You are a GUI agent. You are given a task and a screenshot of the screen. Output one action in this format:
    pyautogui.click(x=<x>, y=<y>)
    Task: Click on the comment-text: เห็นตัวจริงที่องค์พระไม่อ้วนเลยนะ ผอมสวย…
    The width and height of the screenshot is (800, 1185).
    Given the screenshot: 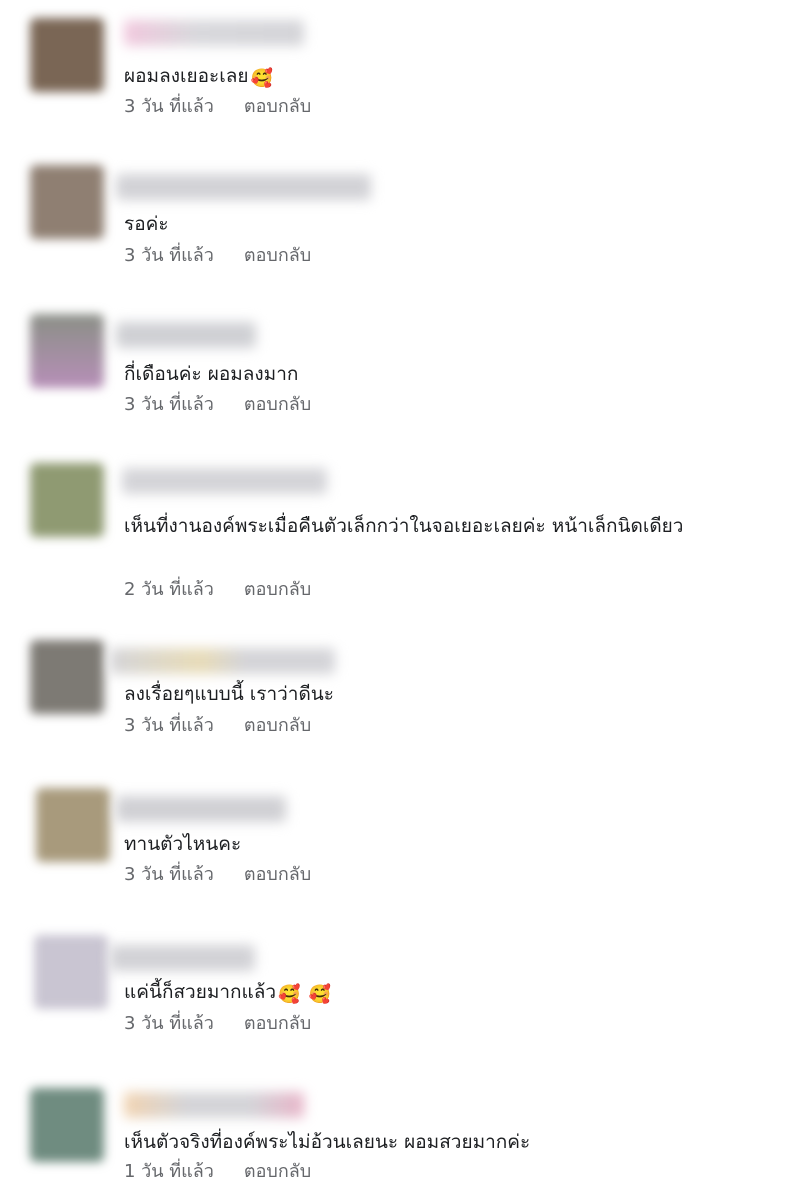 What is the action you would take?
    pyautogui.click(x=327, y=1142)
    